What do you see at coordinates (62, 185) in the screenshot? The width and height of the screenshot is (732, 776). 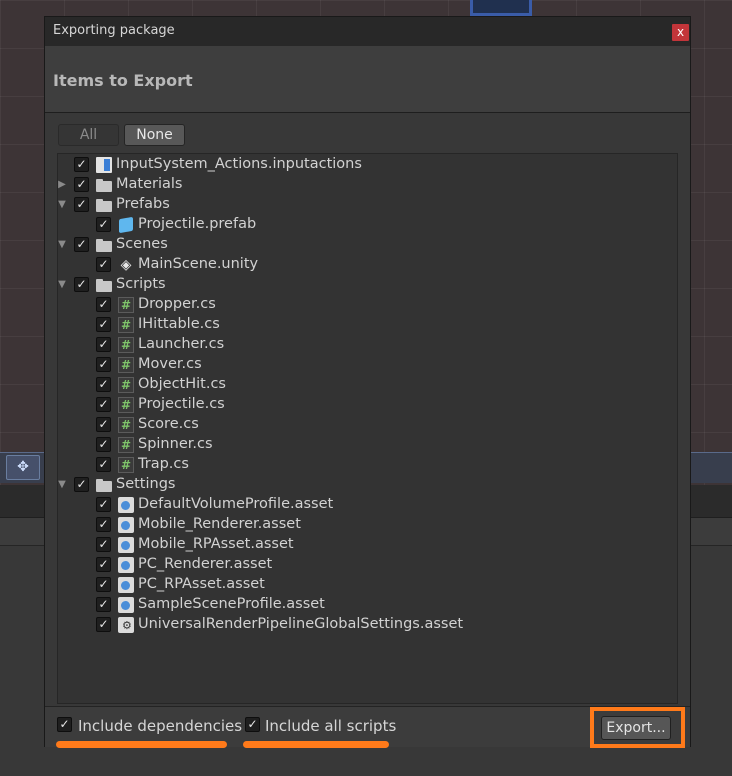 I see `foldout-collapsed-icon: ▶` at bounding box center [62, 185].